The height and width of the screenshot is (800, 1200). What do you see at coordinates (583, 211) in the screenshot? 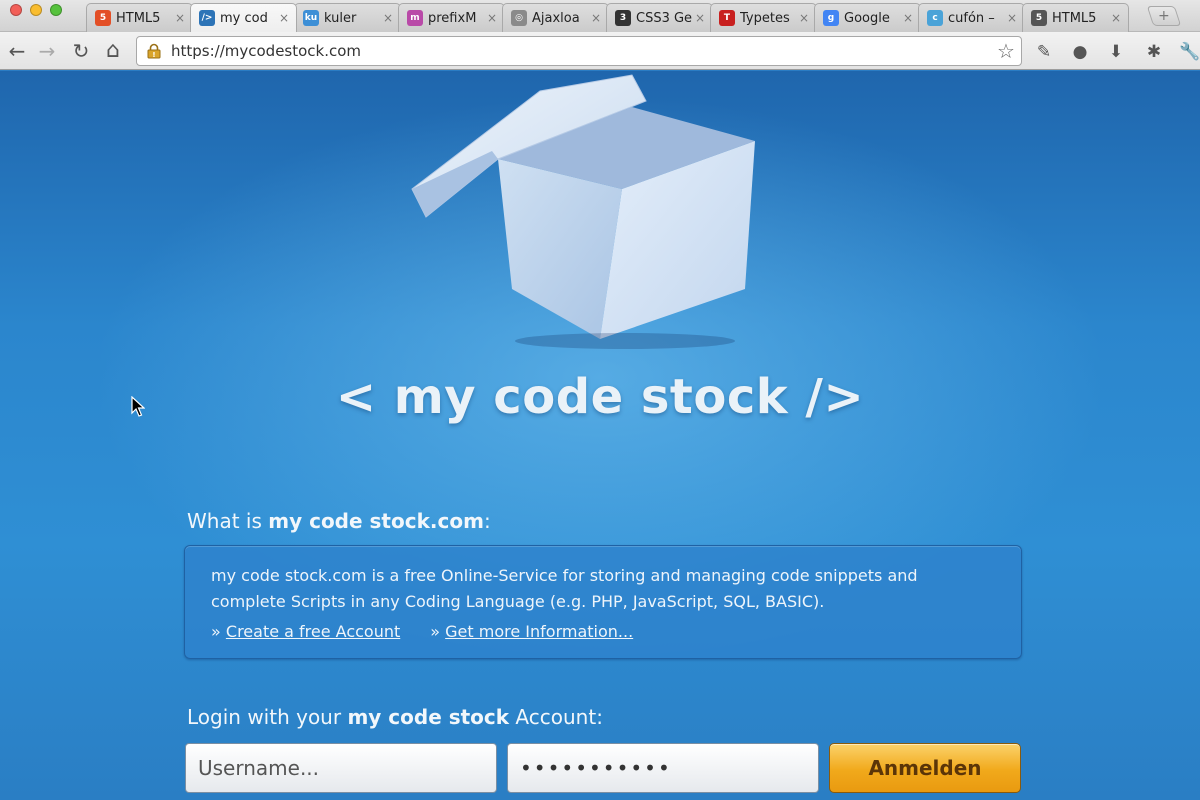
I see `box-illustration` at bounding box center [583, 211].